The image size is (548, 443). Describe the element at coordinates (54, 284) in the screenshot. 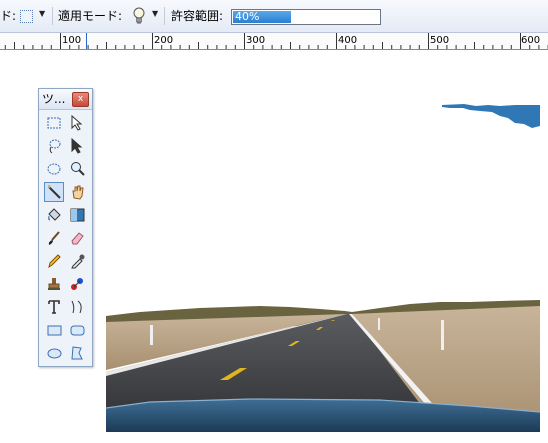

I see `clone-stamp-tool-icon` at that location.